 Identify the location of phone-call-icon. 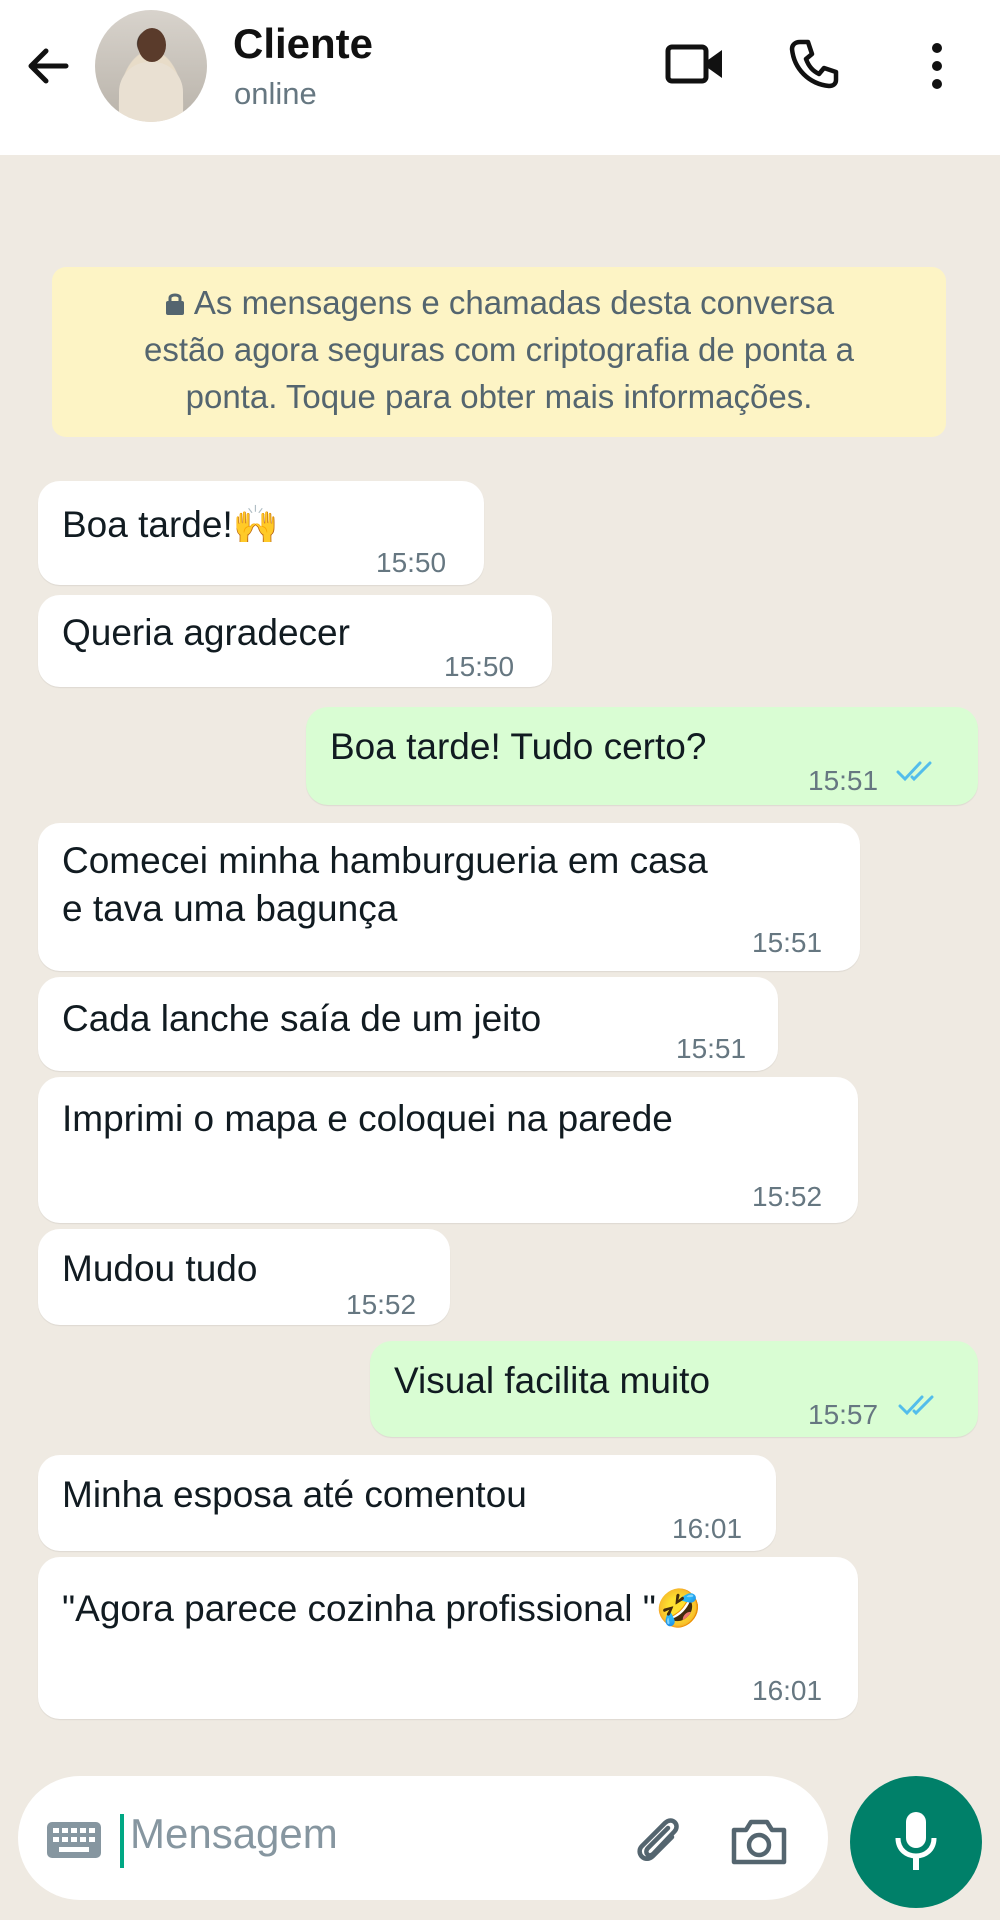
(814, 64).